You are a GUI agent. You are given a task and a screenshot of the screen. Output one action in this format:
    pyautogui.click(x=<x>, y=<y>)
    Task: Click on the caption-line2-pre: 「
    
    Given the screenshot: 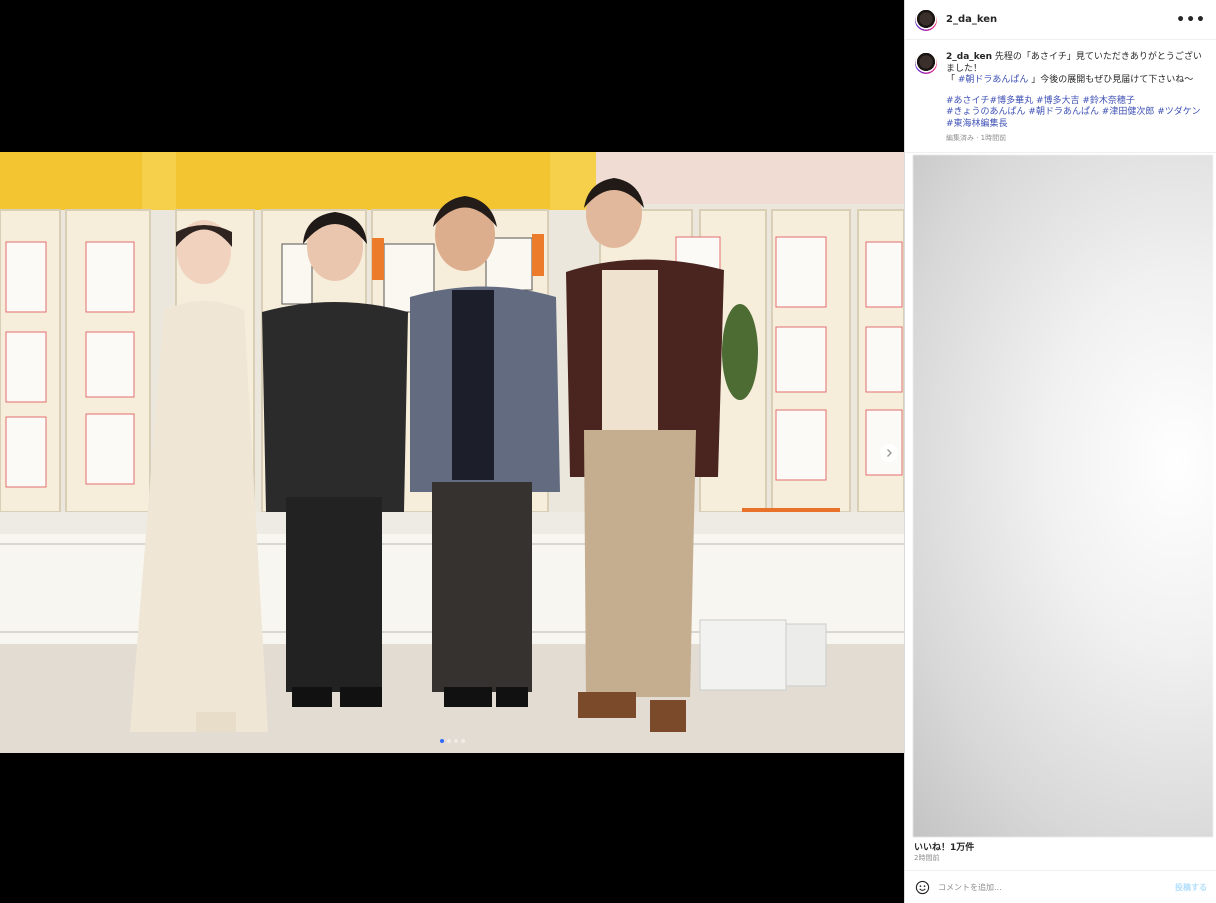 What is the action you would take?
    pyautogui.click(x=952, y=80)
    